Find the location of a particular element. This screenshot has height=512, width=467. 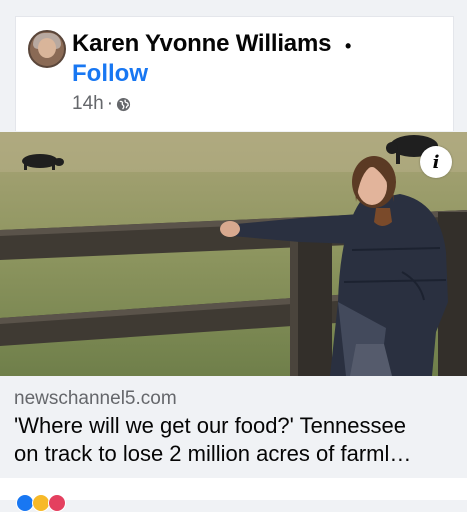

haha-icon is located at coordinates (57, 503).